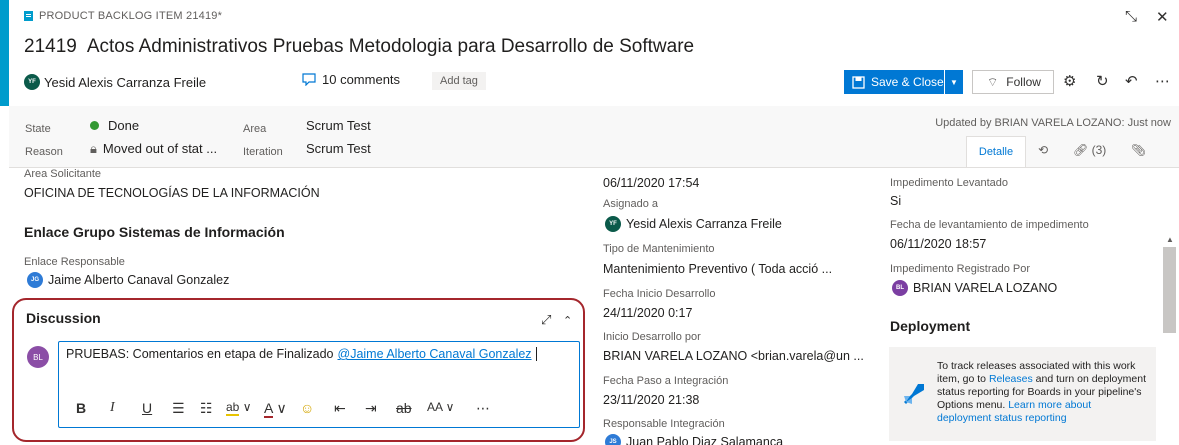 The width and height of the screenshot is (1179, 445). Describe the element at coordinates (1043, 150) in the screenshot. I see `history-icon: ⟲` at that location.